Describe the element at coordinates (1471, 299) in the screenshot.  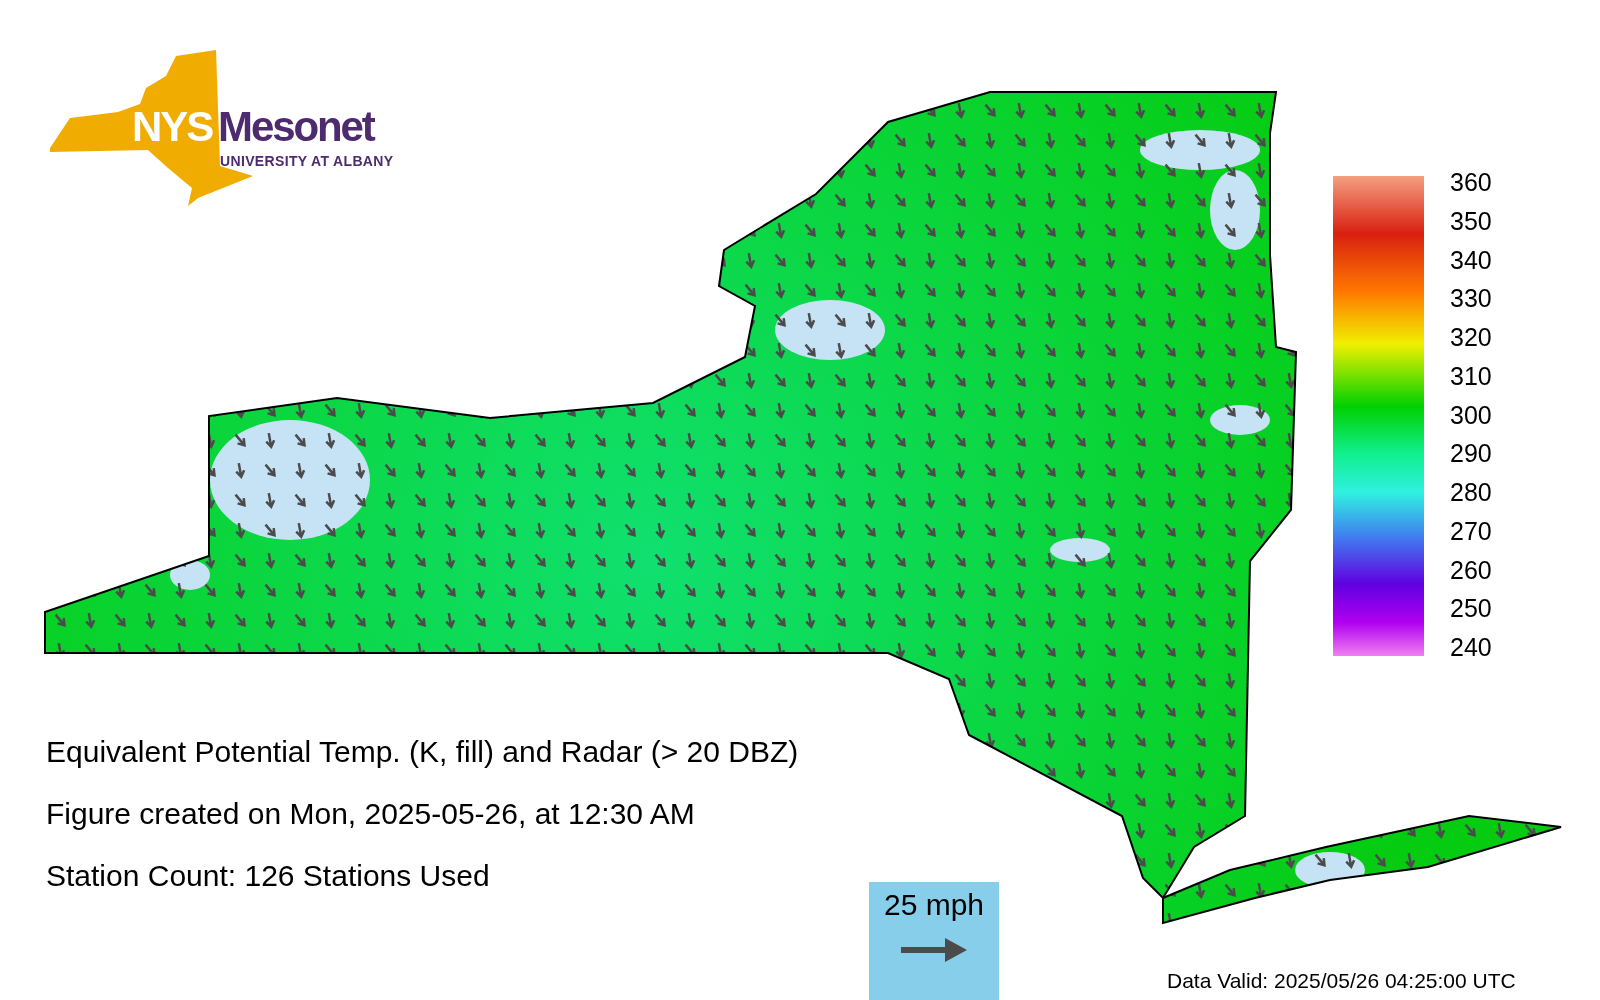
I see `scale-label: 330` at that location.